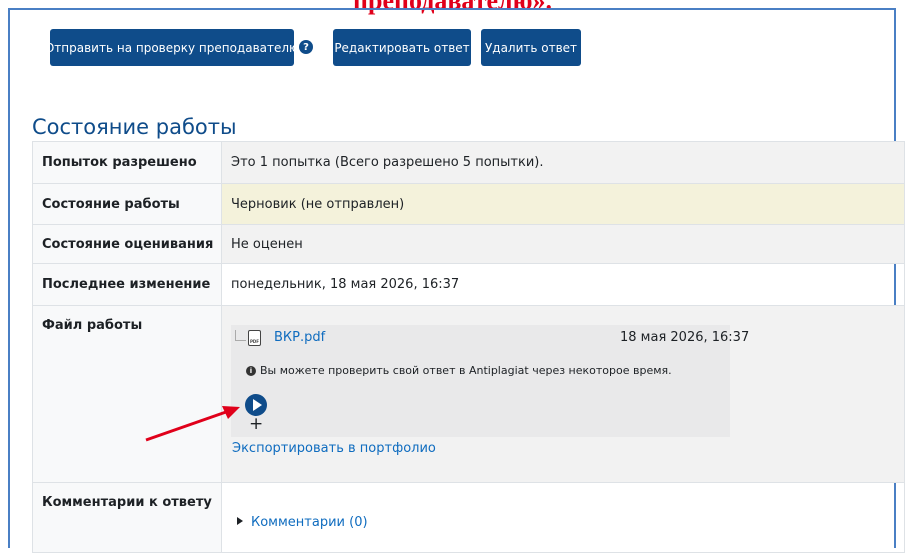 The image size is (905, 553). Describe the element at coordinates (334, 448) in the screenshot. I see `export-to-portfolio-link: Экспортировать в портфолио` at that location.